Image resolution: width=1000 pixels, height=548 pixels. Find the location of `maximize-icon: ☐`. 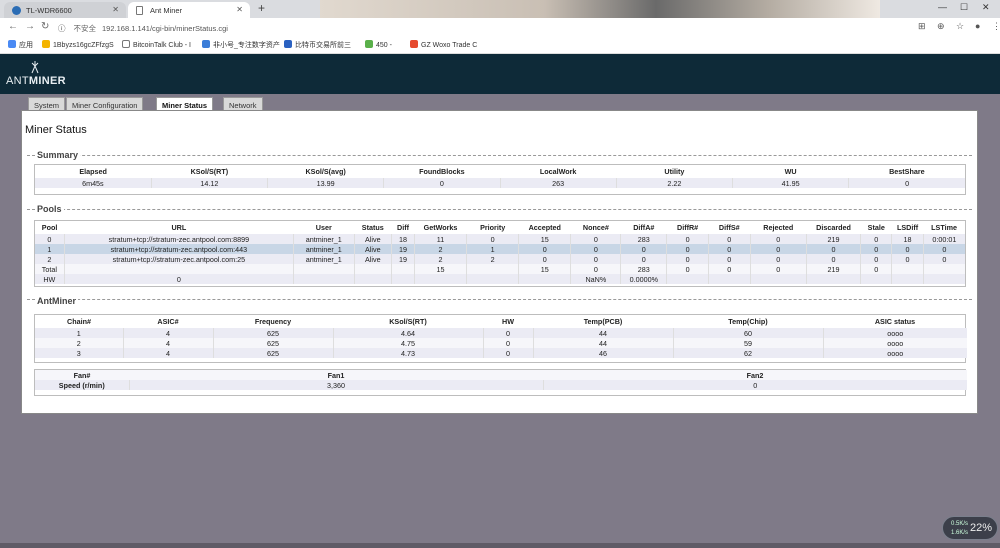

maximize-icon: ☐ is located at coordinates (964, 7).